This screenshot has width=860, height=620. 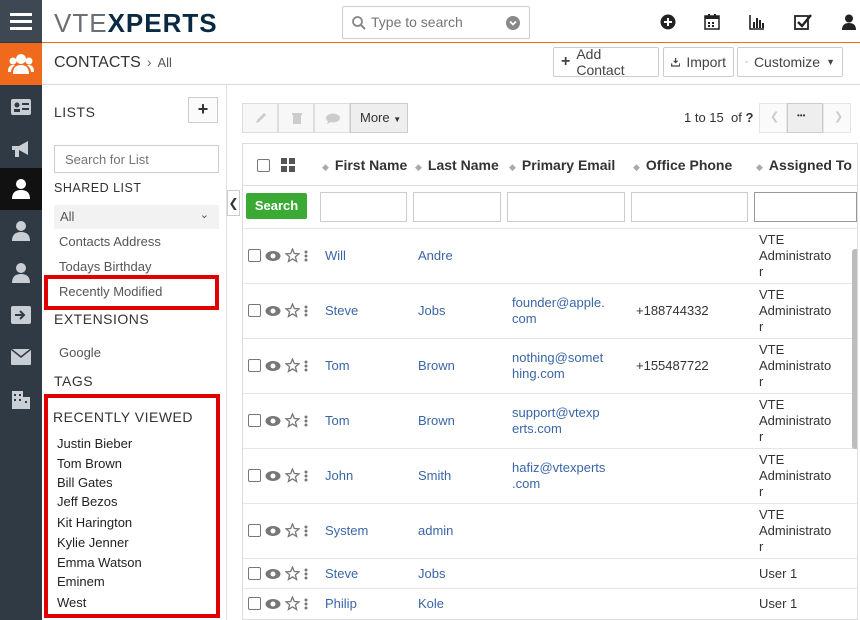 I want to click on filter-assigned-to, so click(x=805, y=207).